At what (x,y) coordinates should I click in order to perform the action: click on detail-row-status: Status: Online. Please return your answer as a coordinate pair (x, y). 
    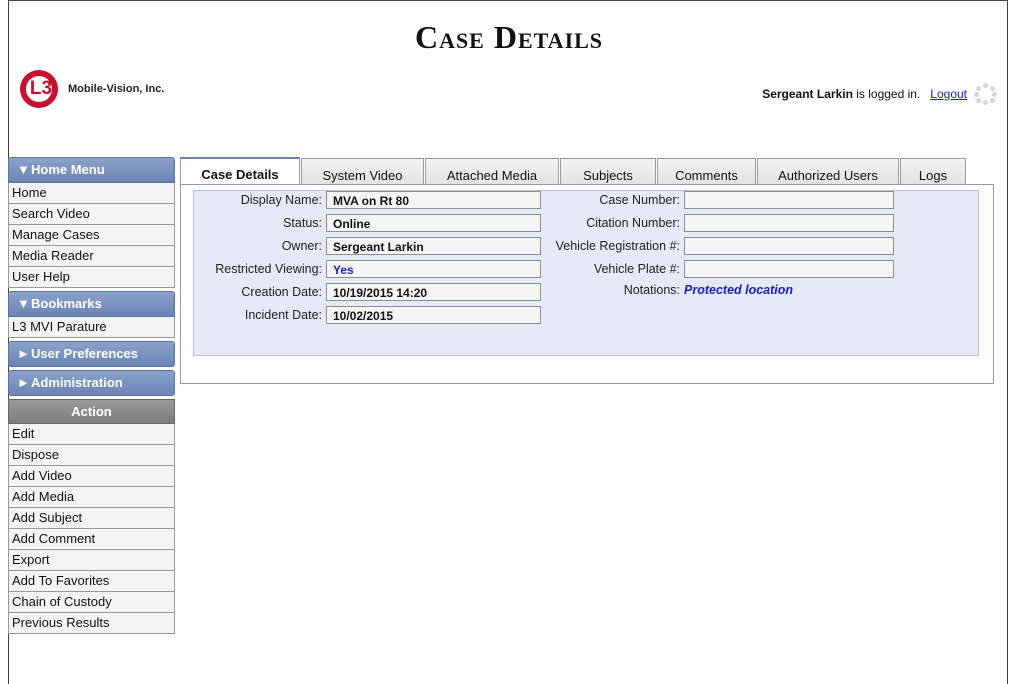
    Looking at the image, I should click on (367, 223).